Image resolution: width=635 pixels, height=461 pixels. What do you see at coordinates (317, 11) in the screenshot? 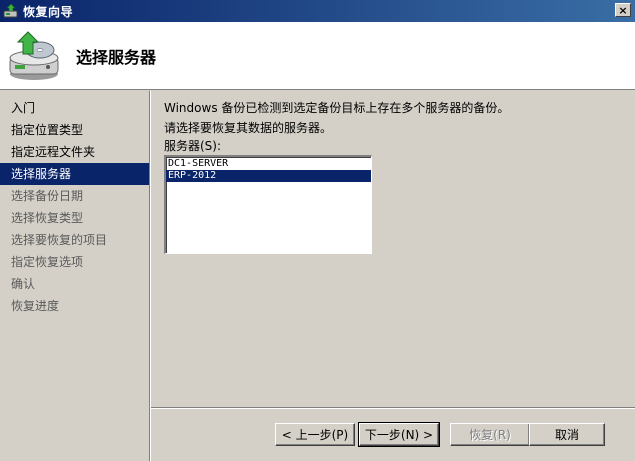
I see `title-bar: 恢复向导 ×` at bounding box center [317, 11].